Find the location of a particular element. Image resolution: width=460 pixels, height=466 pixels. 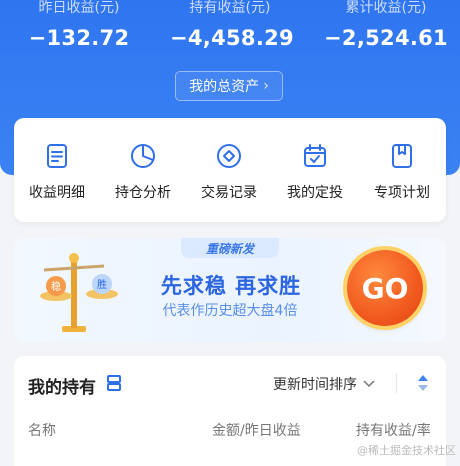

menu-item-special-plan: 专项计划 is located at coordinates (402, 172).